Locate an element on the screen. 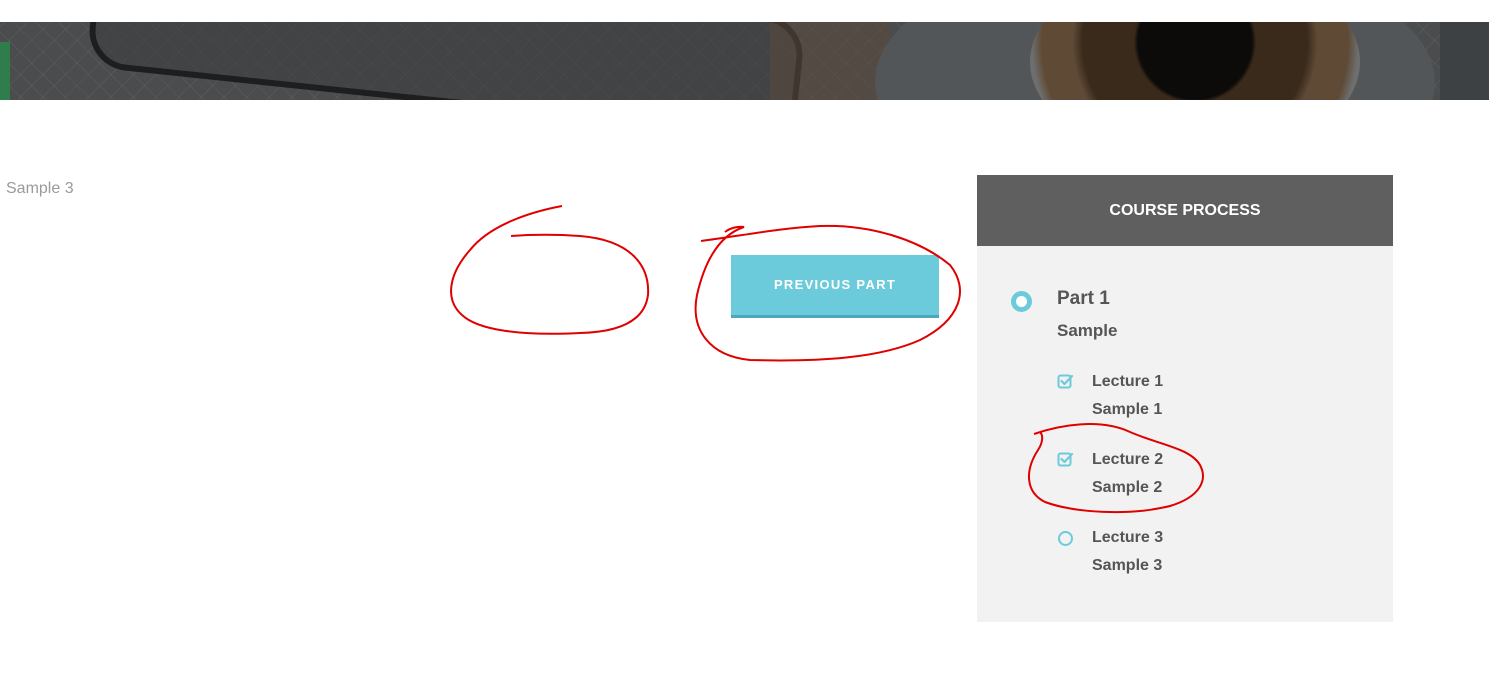 The image size is (1489, 693). lecture-subtitle: Sample 3 is located at coordinates (1127, 565).